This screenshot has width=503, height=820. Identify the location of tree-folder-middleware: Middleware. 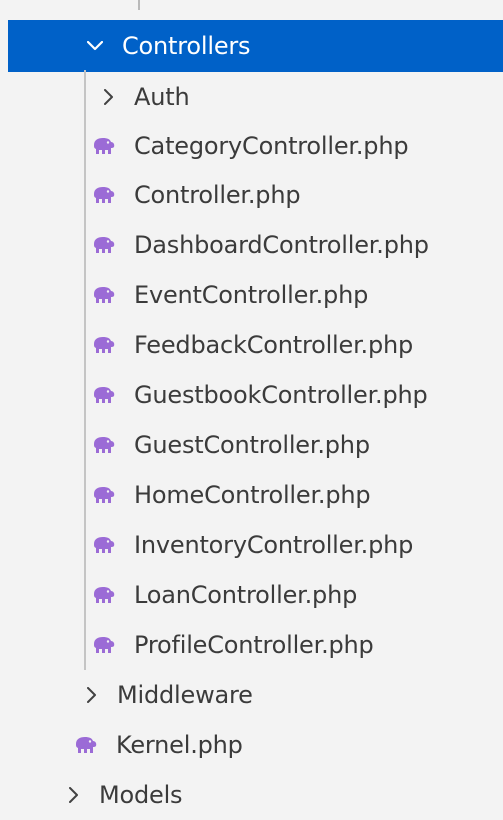
(251, 695).